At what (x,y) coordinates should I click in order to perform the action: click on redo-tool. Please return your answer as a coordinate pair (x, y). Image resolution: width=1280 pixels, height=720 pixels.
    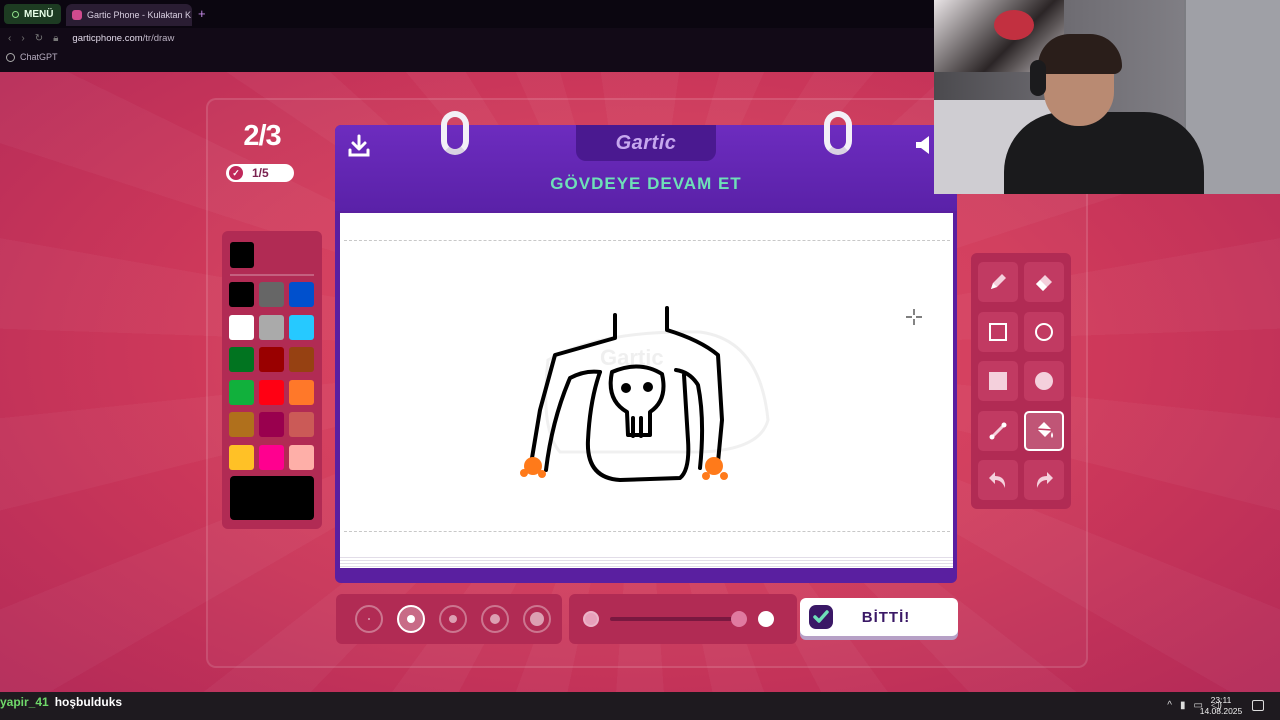
    Looking at the image, I should click on (1044, 480).